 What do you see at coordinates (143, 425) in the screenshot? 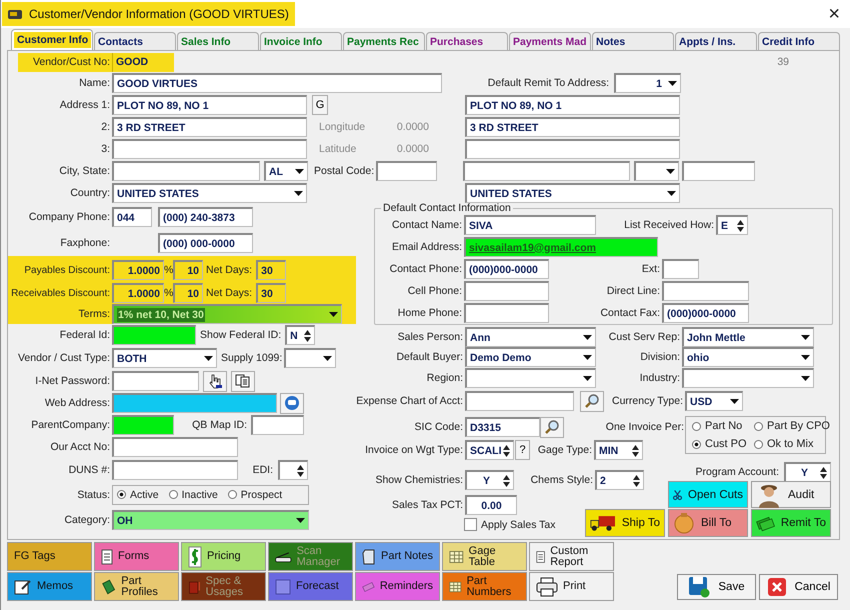
I see `parent-company-field` at bounding box center [143, 425].